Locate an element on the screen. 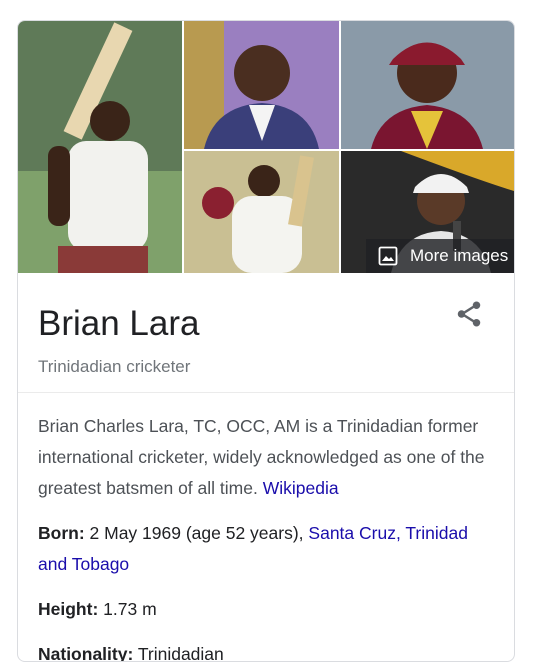 This screenshot has width=534, height=662. fact-nationality-value: Trinidadian is located at coordinates (180, 653).